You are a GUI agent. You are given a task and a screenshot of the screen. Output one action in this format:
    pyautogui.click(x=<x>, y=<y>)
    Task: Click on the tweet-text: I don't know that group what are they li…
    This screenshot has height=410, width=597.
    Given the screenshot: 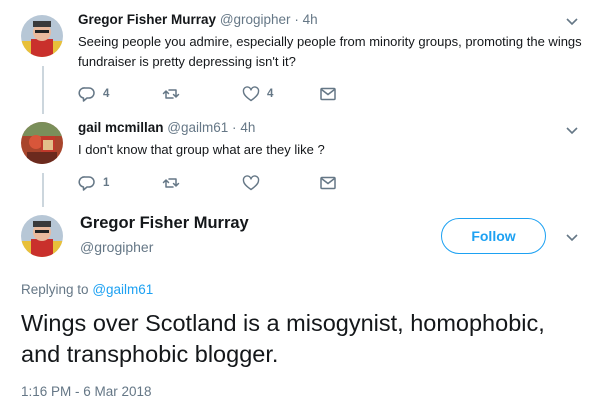 What is the action you would take?
    pyautogui.click(x=201, y=149)
    